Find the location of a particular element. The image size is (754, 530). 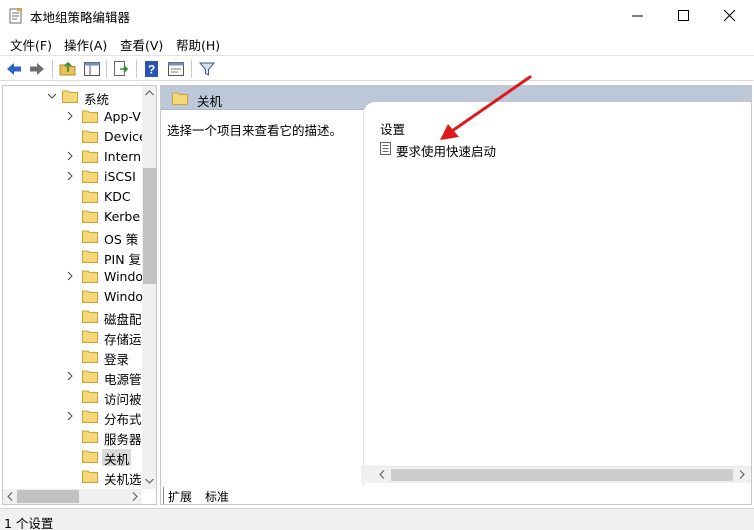

tree-item: 关机 is located at coordinates (73, 456).